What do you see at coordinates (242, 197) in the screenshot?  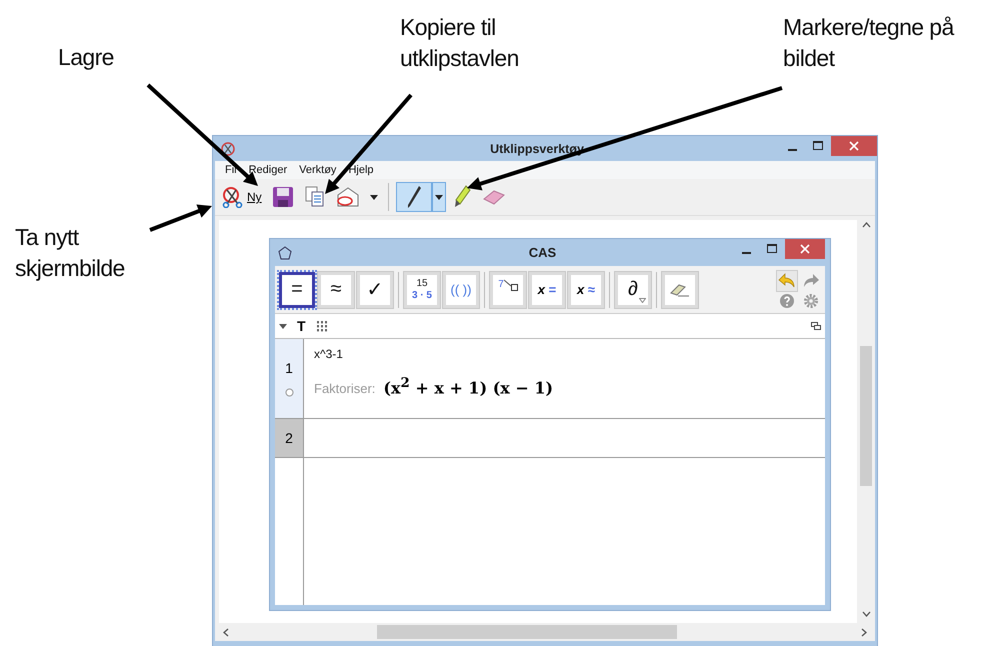 I see `new-snip-button: Ny` at bounding box center [242, 197].